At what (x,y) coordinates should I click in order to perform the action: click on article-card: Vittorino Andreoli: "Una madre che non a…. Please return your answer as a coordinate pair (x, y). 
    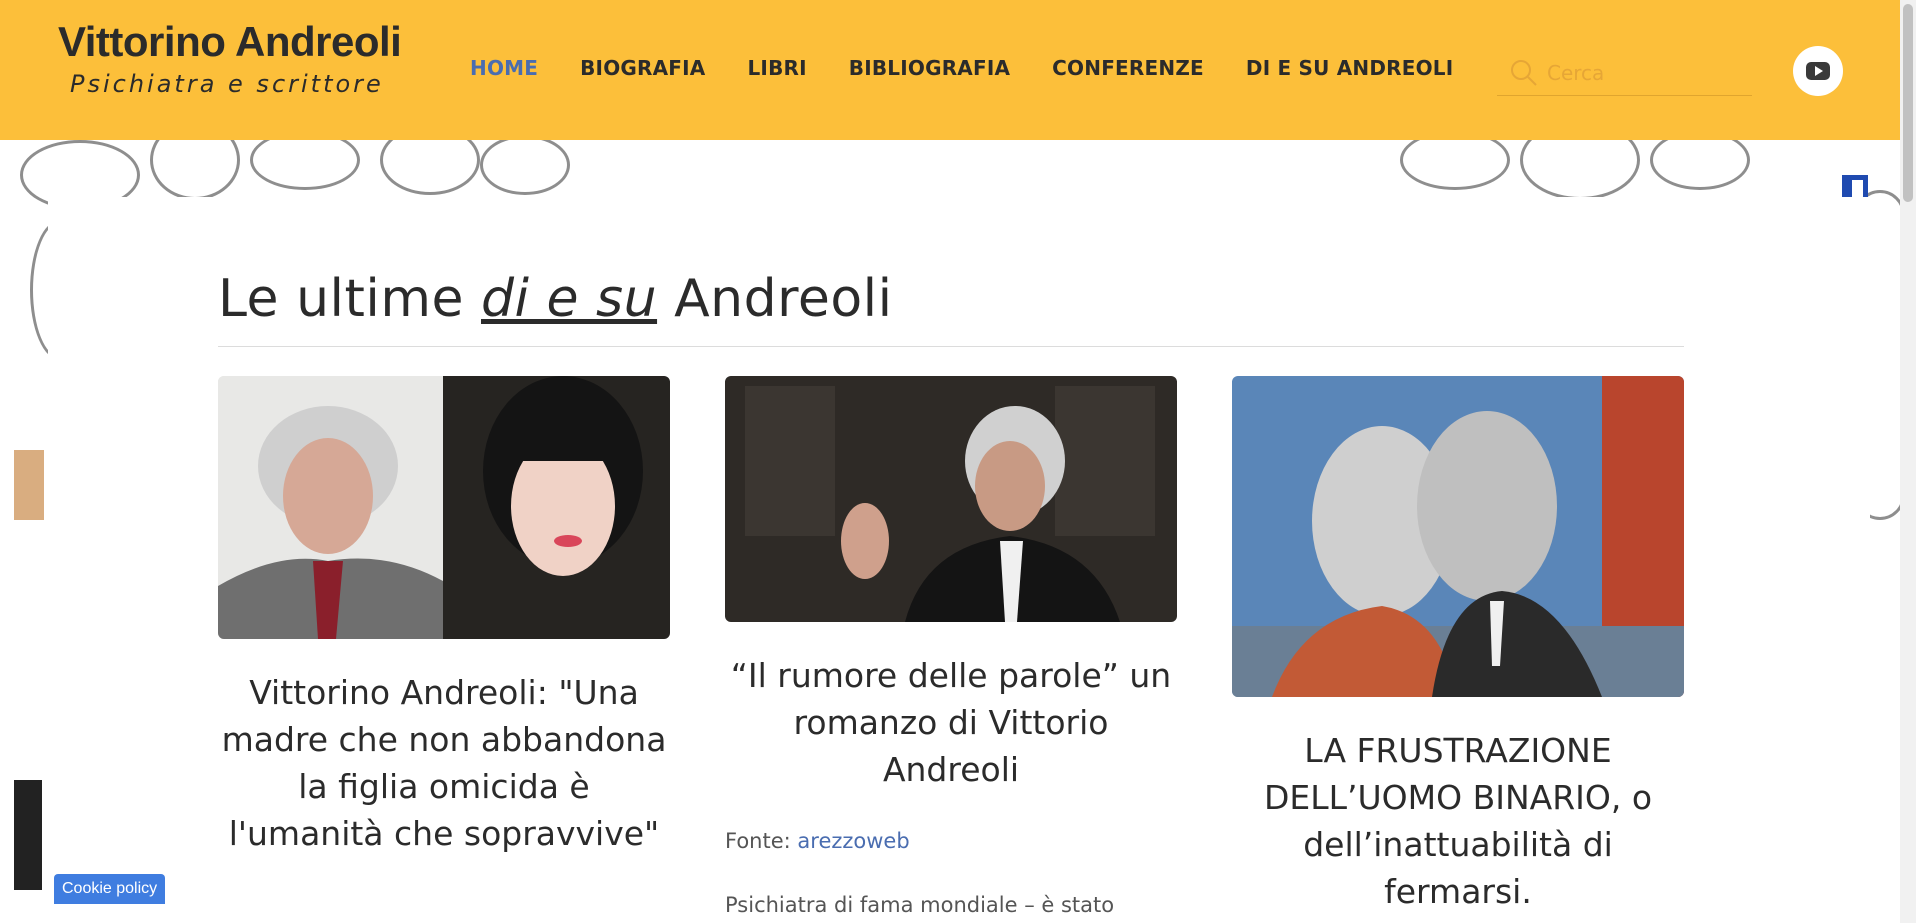
    Looking at the image, I should click on (444, 616).